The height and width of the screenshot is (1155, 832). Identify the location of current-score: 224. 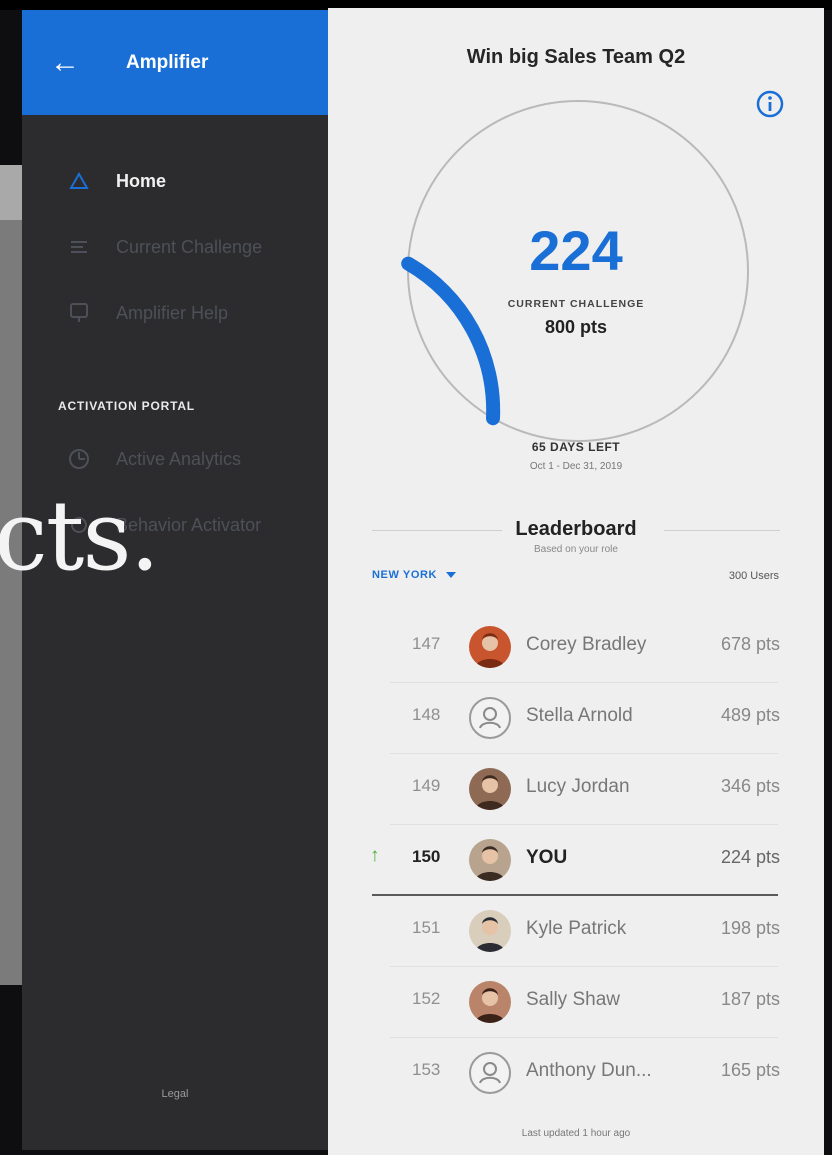
(576, 250).